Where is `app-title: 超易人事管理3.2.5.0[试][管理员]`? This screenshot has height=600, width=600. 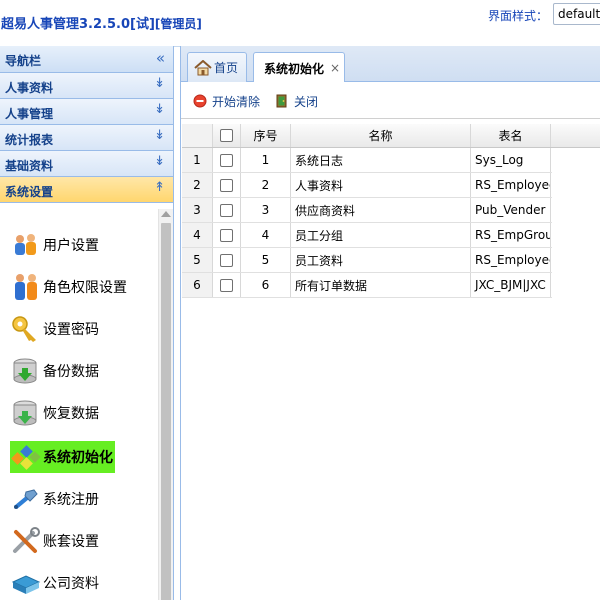
app-title: 超易人事管理3.2.5.0[试][管理员] is located at coordinates (101, 22).